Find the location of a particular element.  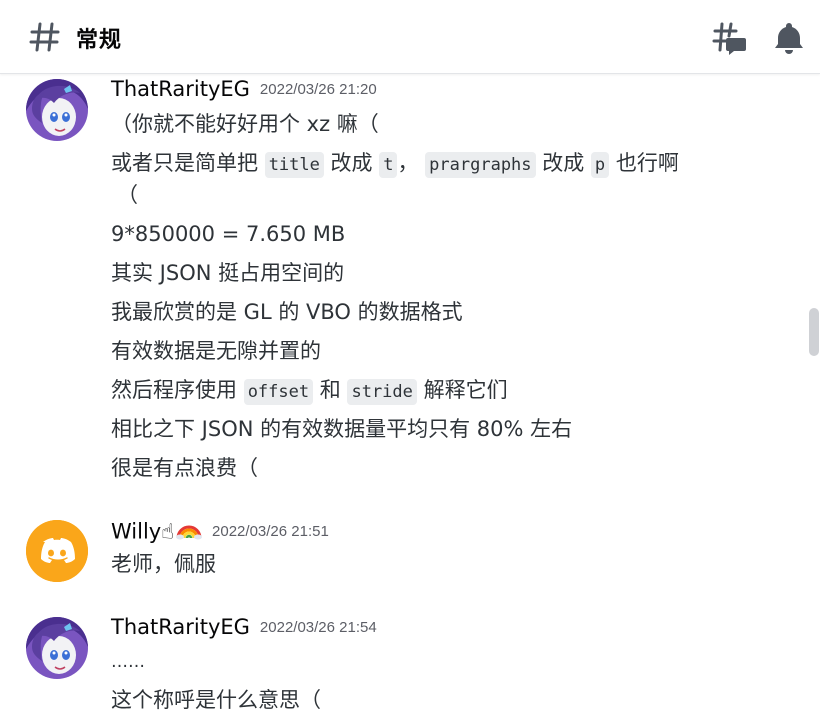

text-segment: 也行啊 is located at coordinates (644, 163).